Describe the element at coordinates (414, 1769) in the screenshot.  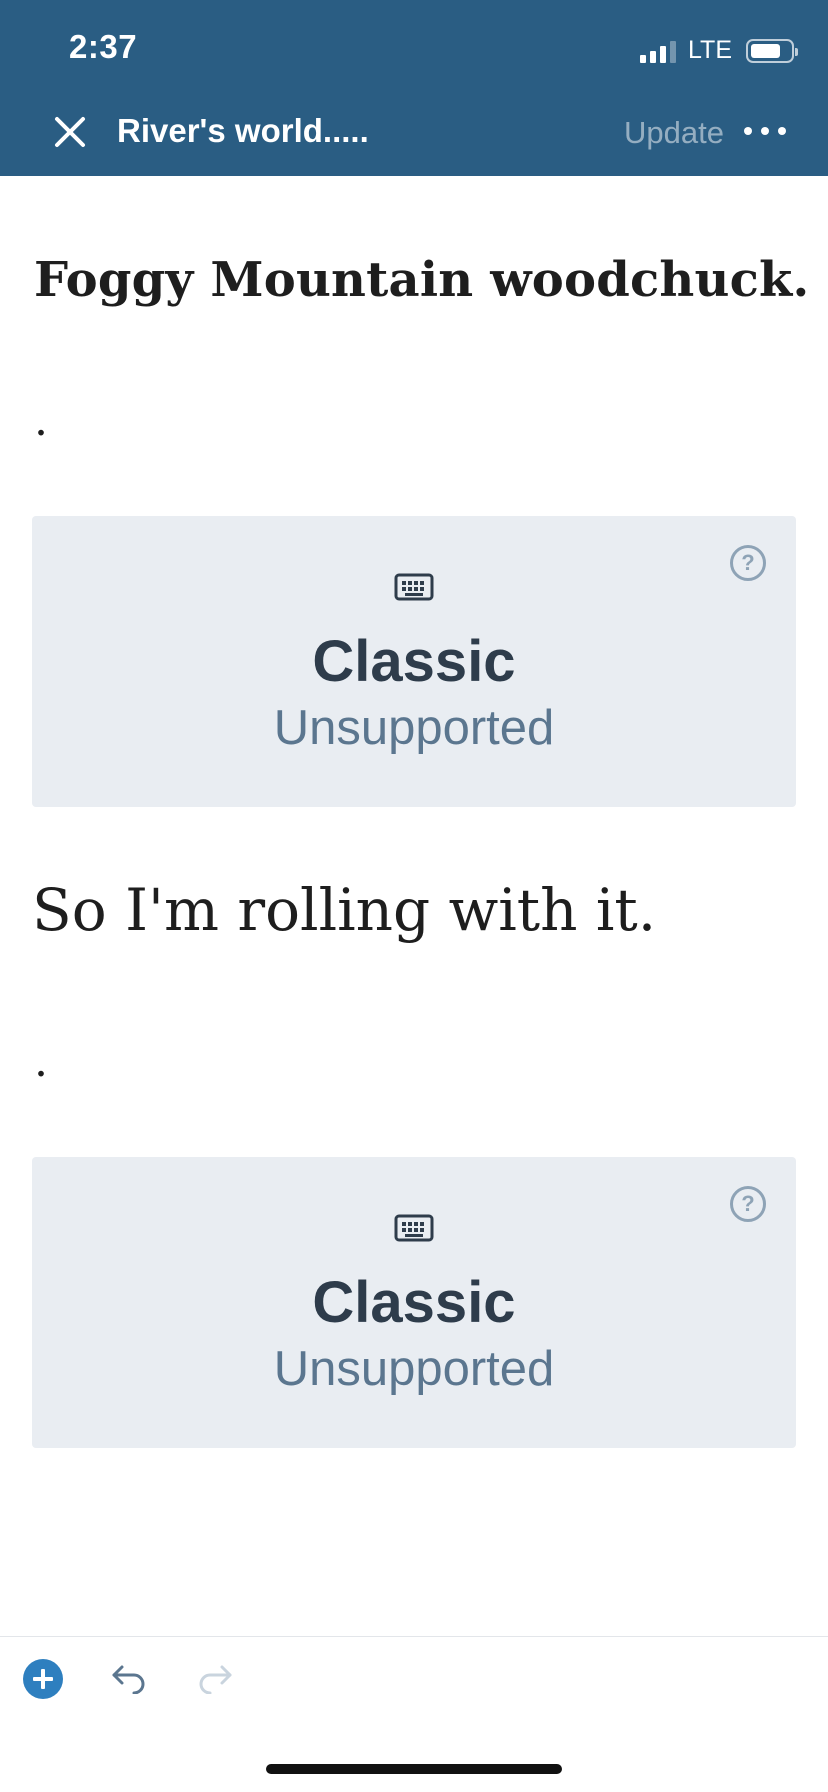
I see `home-indicator` at that location.